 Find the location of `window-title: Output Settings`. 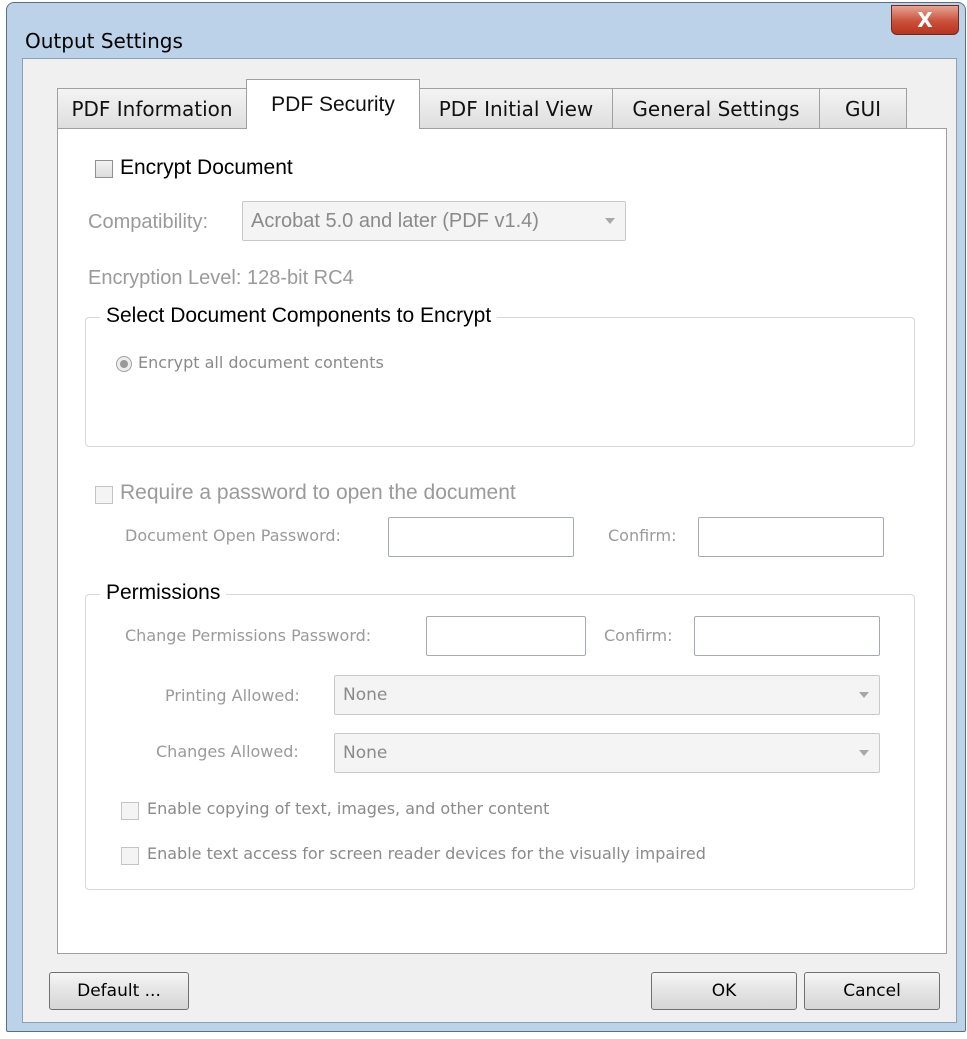

window-title: Output Settings is located at coordinates (104, 41).